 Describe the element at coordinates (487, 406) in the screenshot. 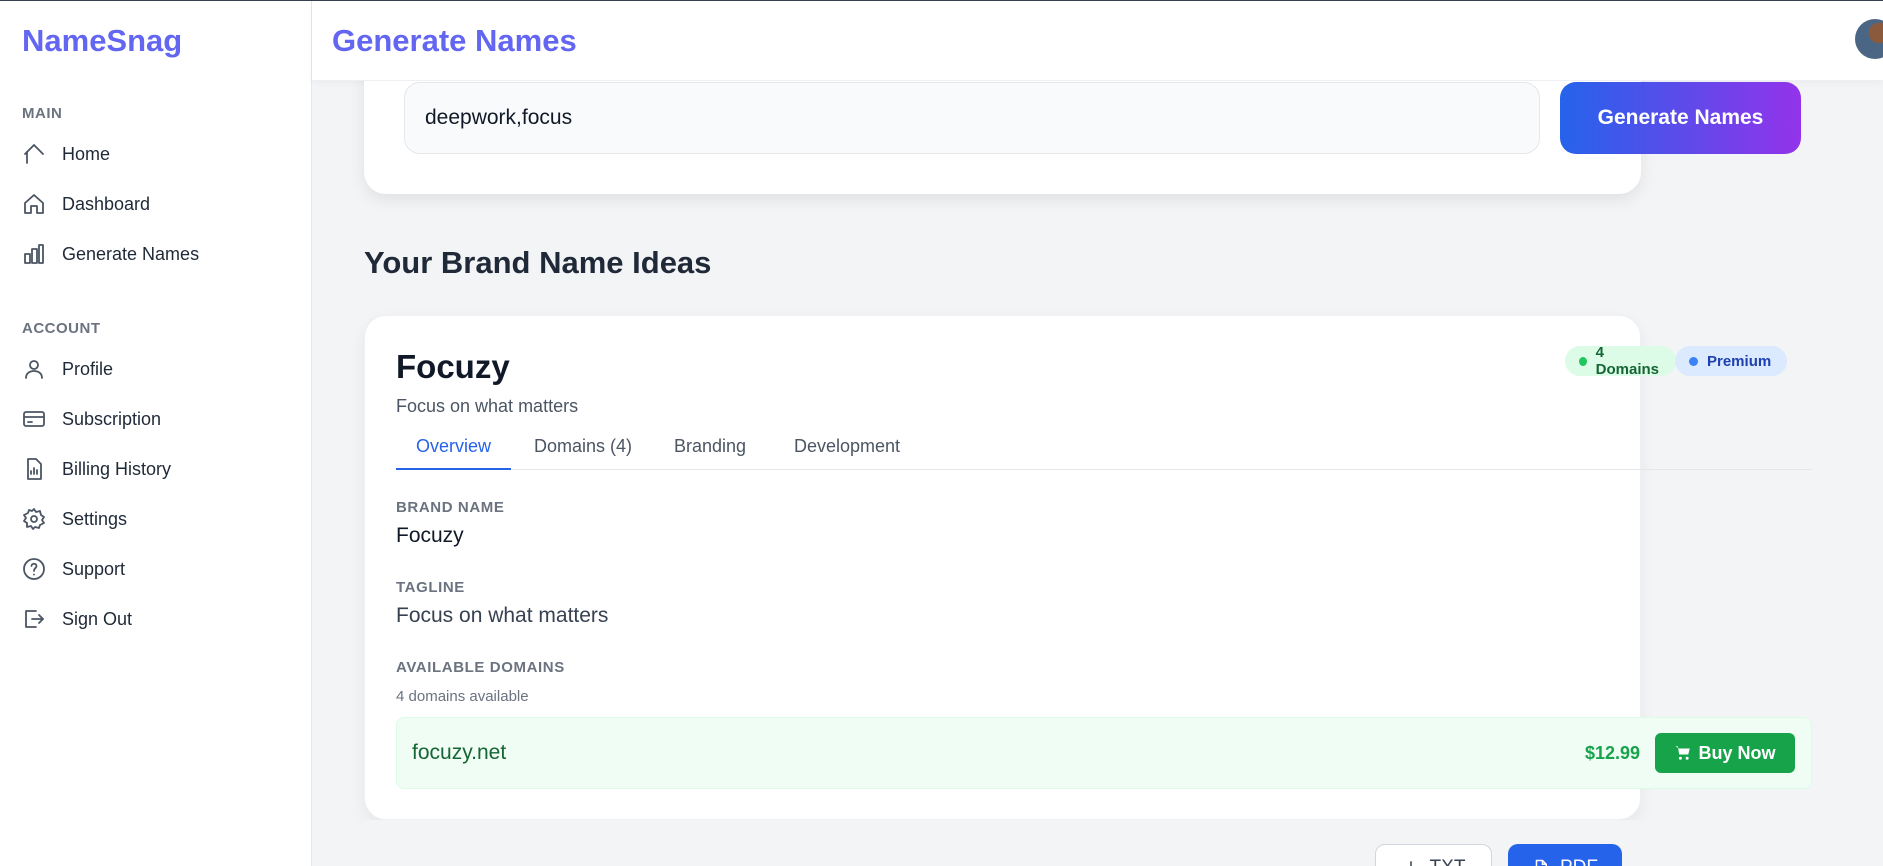

I see `brand-tagline: Focus on what matters` at that location.